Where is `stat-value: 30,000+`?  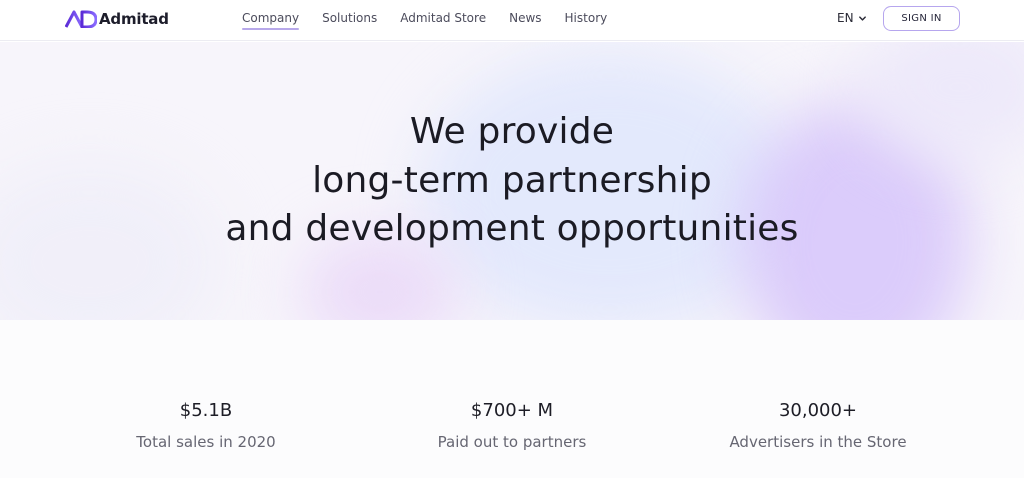 stat-value: 30,000+ is located at coordinates (818, 410).